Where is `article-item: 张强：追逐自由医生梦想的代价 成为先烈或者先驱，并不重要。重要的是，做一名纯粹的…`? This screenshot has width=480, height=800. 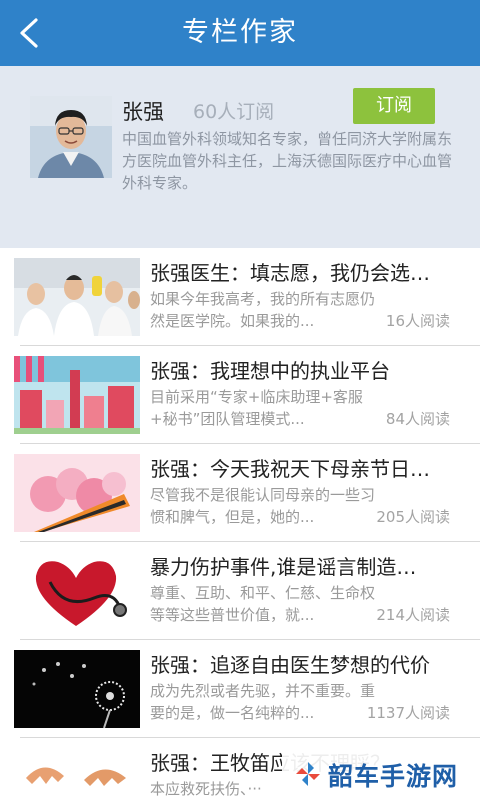
article-item: 张强：追逐自由医生梦想的代价 成为先烈或者先驱，并不重要。重要的是，做一名纯粹的… is located at coordinates (240, 689).